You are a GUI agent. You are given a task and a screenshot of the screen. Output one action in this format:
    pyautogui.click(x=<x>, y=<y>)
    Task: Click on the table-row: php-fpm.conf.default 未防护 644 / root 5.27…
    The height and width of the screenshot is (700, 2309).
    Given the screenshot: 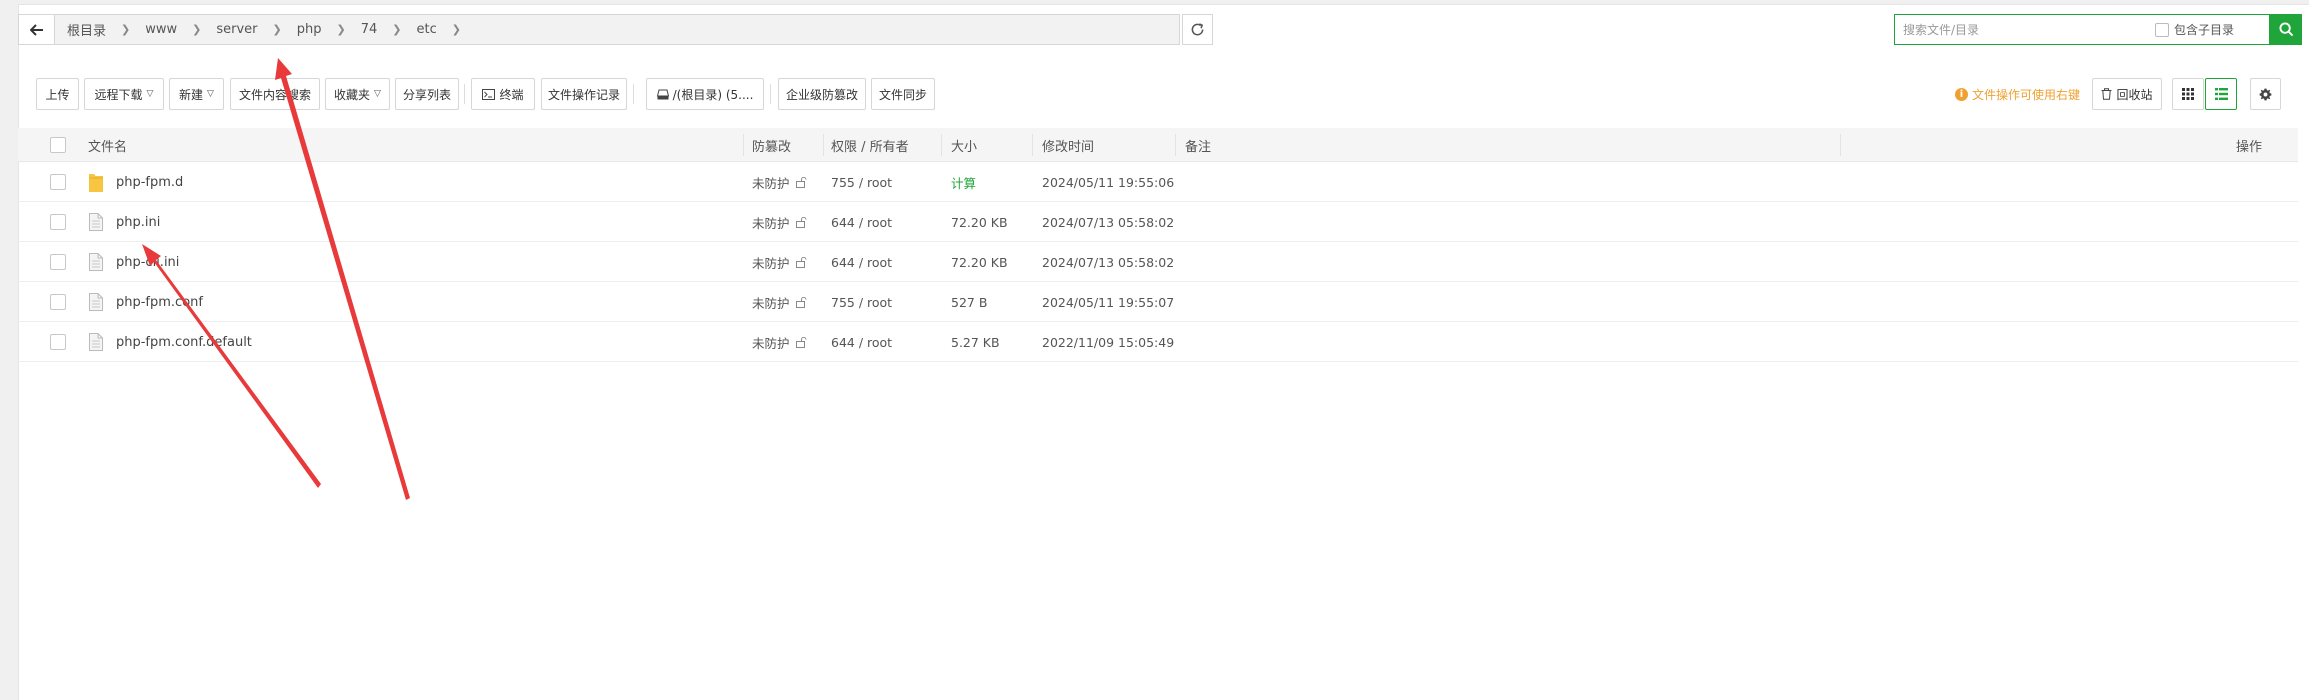 What is the action you would take?
    pyautogui.click(x=1158, y=342)
    